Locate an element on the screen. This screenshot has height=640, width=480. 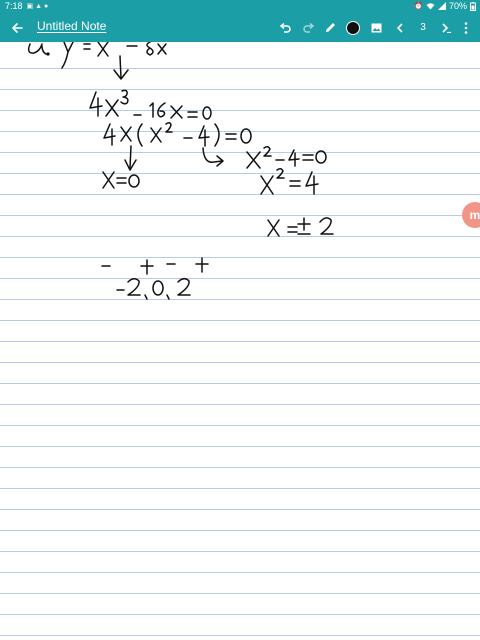
back-arrow-icon is located at coordinates (17, 27).